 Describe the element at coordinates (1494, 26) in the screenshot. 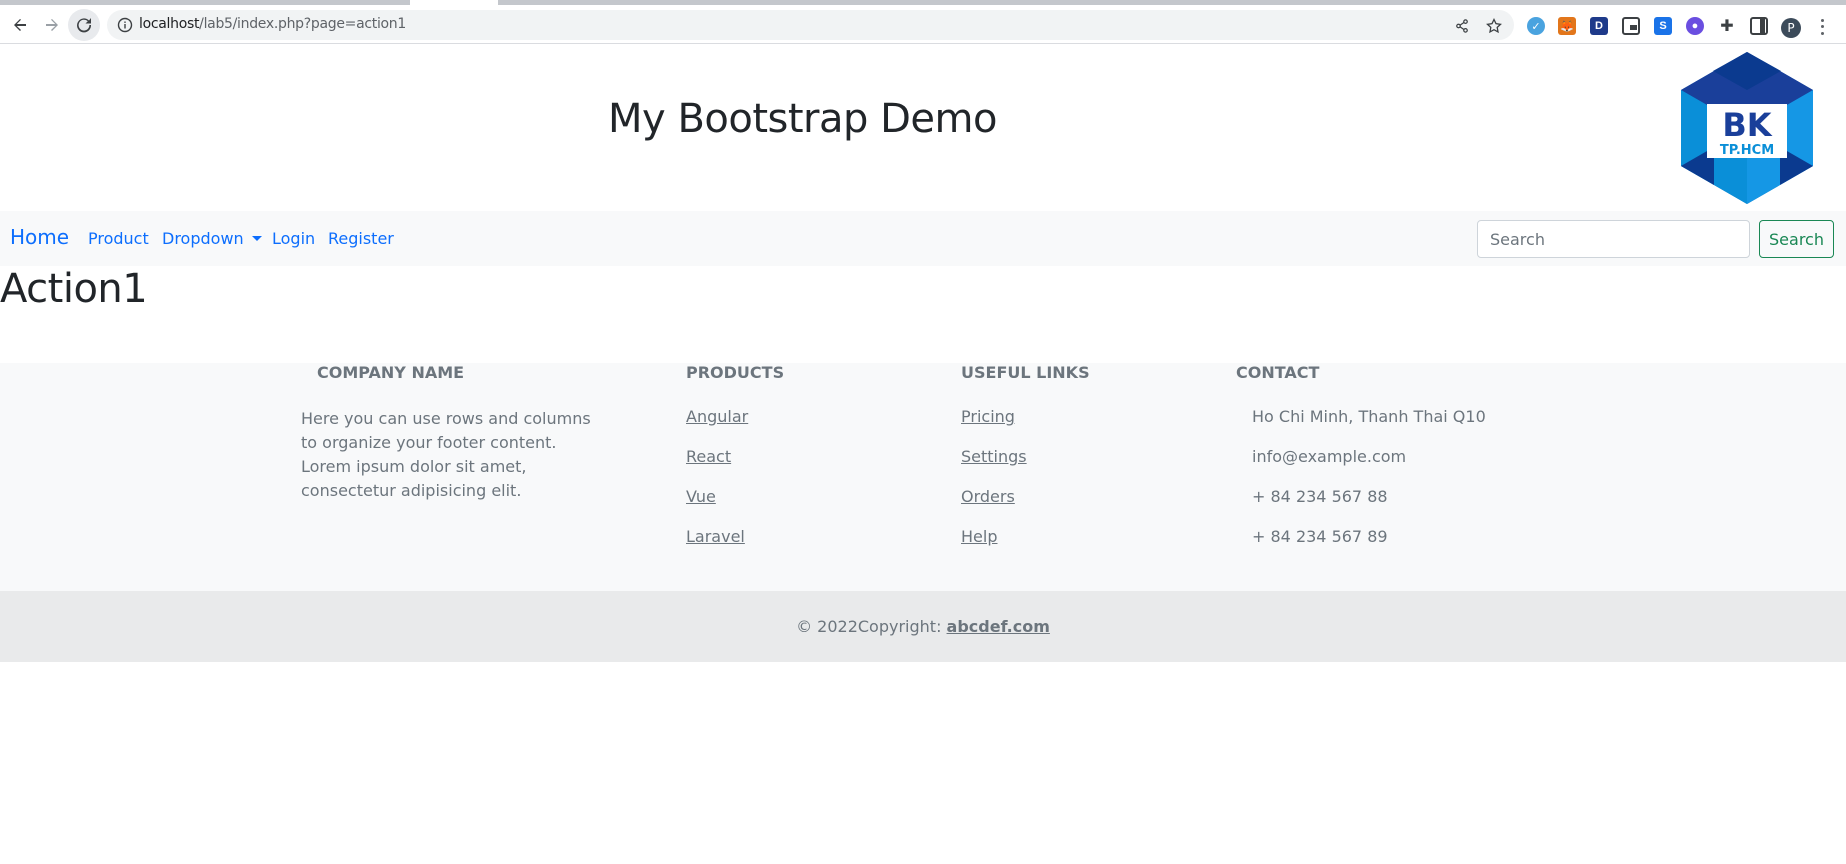

I see `bookmark-star-icon` at that location.